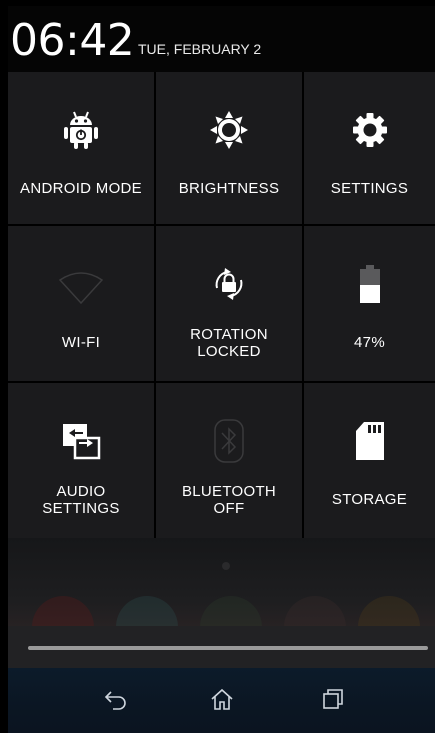 Image resolution: width=435 pixels, height=733 pixels. I want to click on navigation-bar, so click(221, 700).